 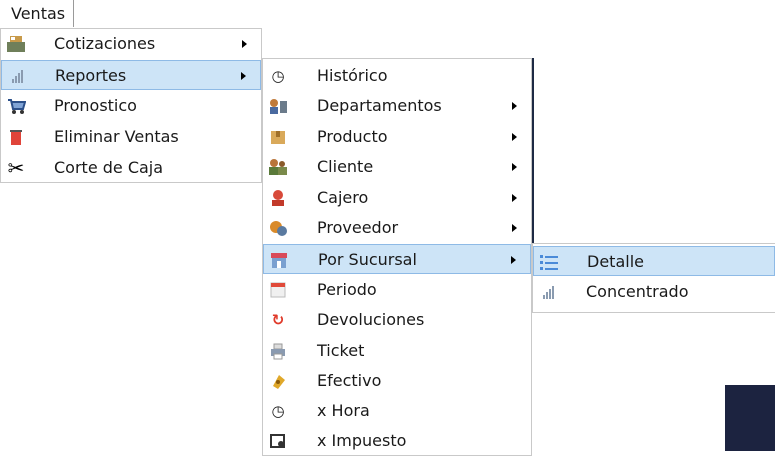 What do you see at coordinates (397, 106) in the screenshot?
I see `menu-item-departamentos: Departamentos` at bounding box center [397, 106].